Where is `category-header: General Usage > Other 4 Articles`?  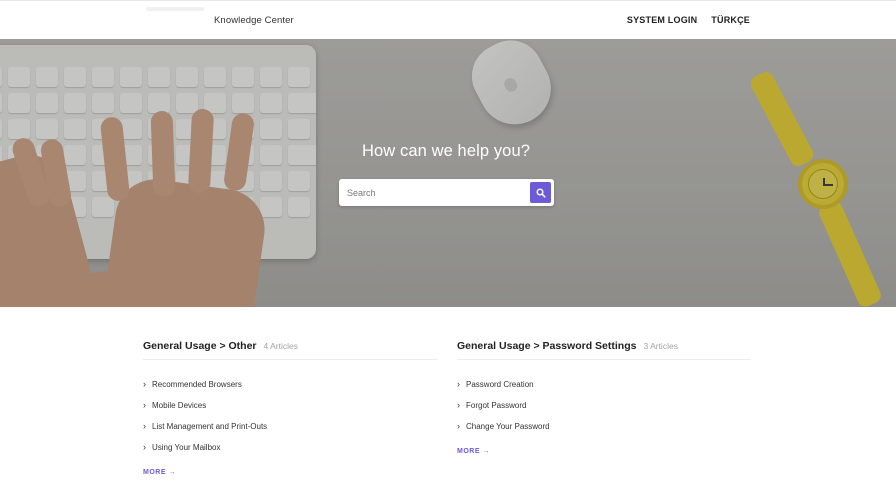 category-header: General Usage > Other 4 Articles is located at coordinates (290, 350).